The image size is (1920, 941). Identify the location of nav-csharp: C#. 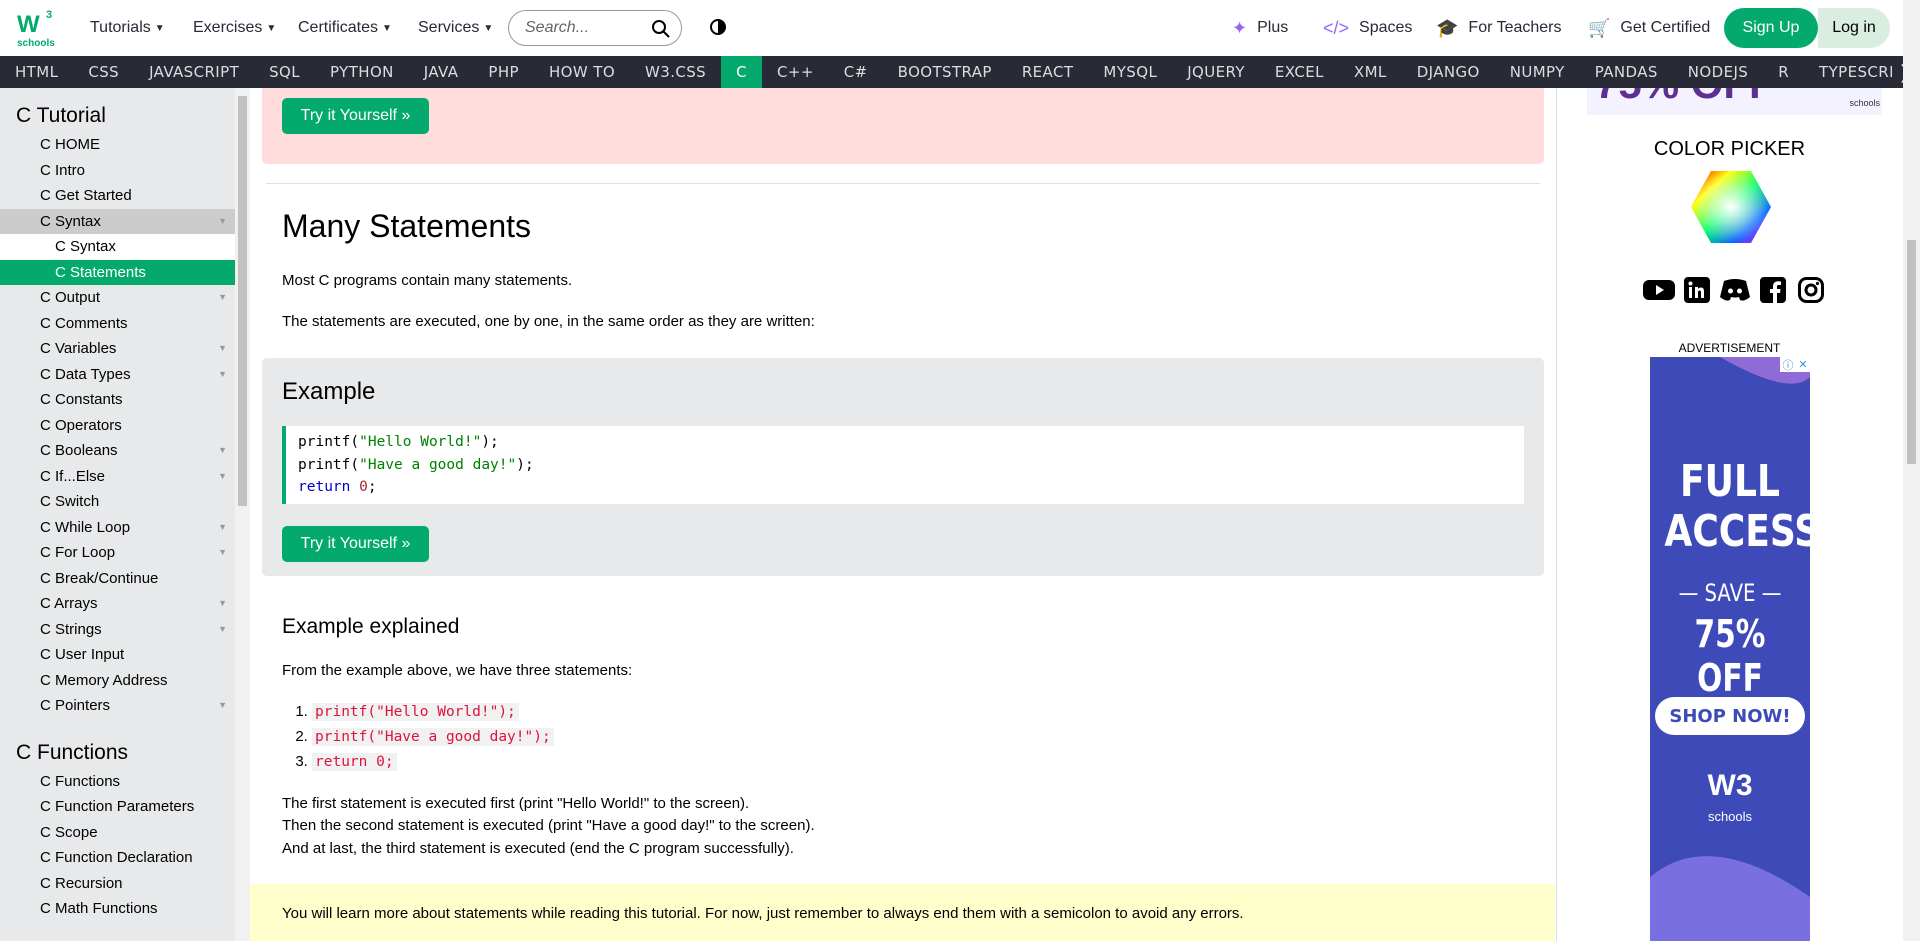
(856, 72).